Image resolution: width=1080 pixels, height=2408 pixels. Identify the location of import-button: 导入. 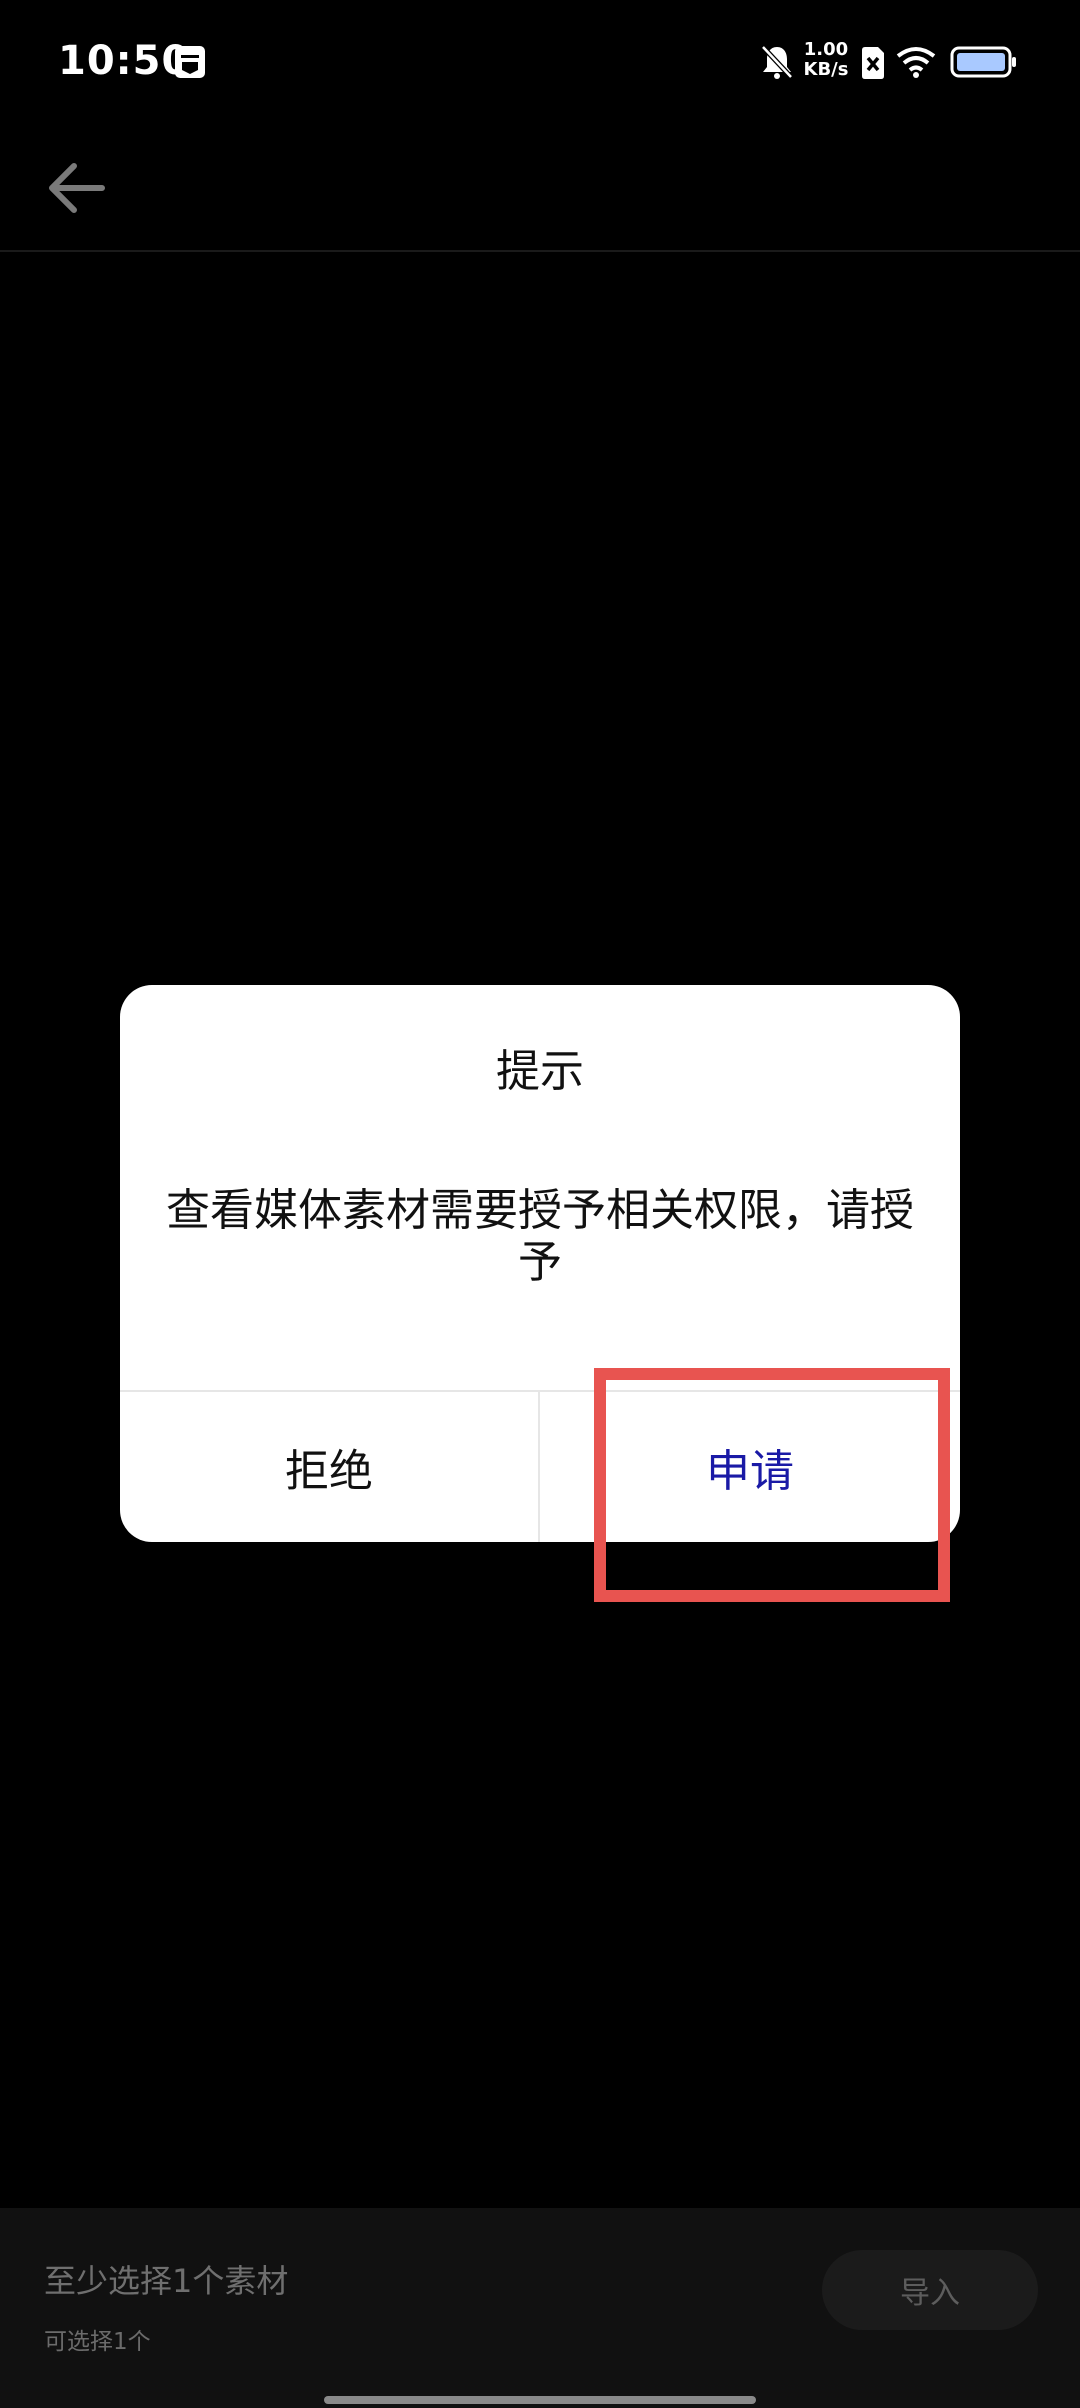
(930, 2290).